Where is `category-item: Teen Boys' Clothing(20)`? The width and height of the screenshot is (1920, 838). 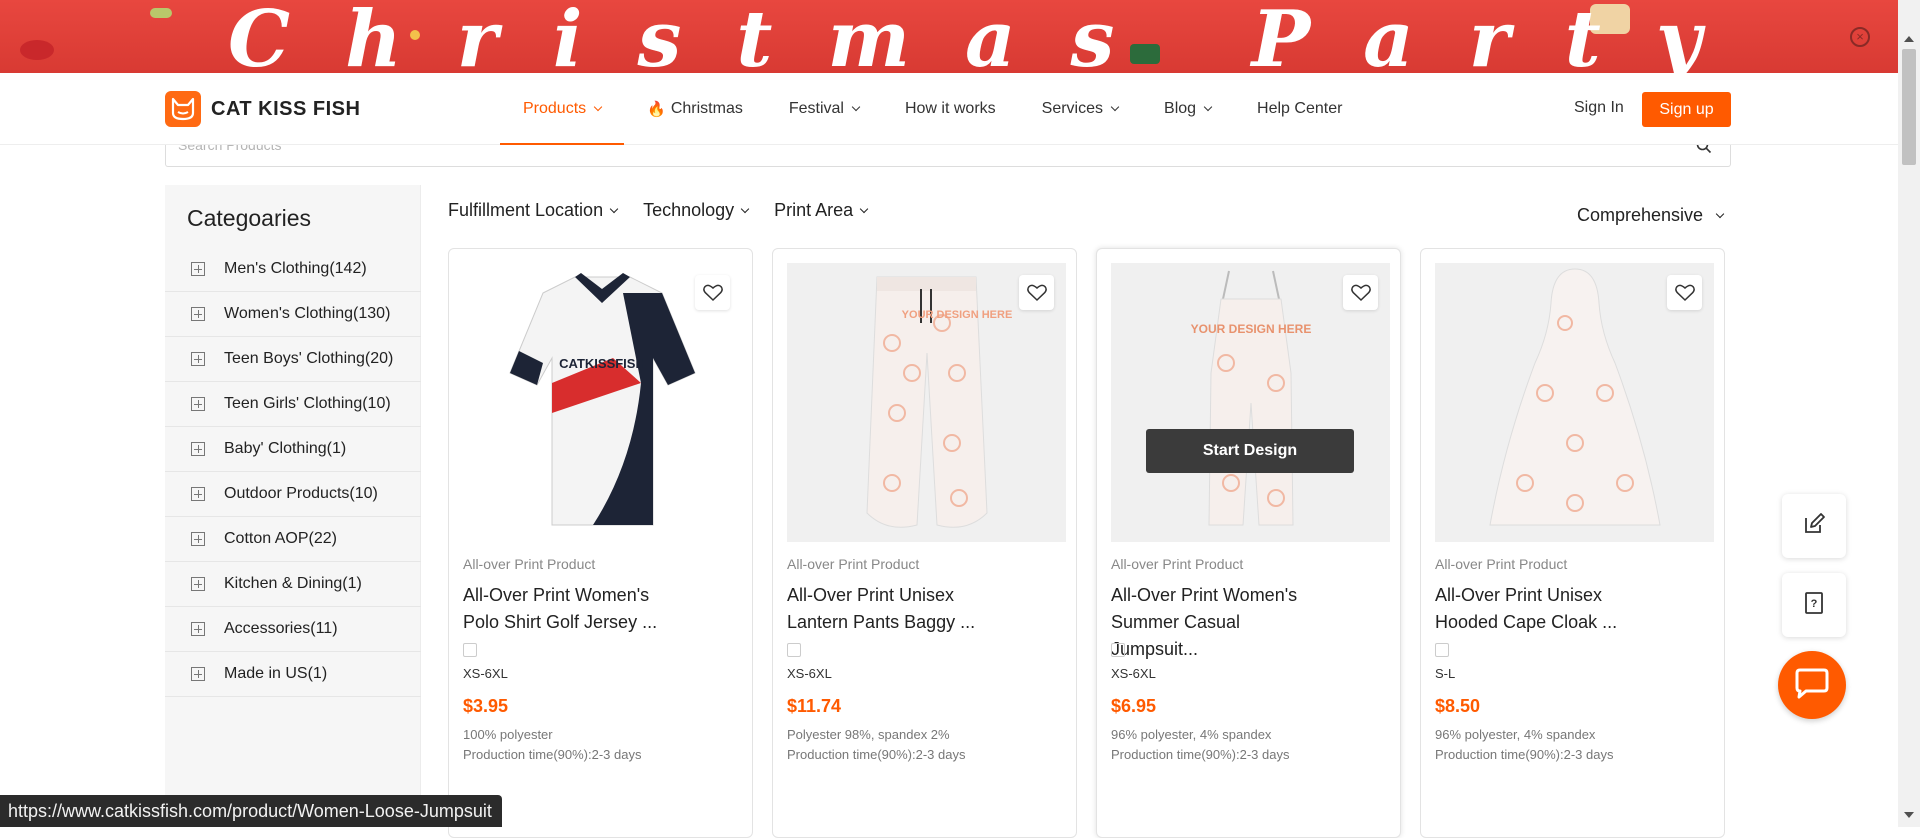
category-item: Teen Boys' Clothing(20) is located at coordinates (293, 359).